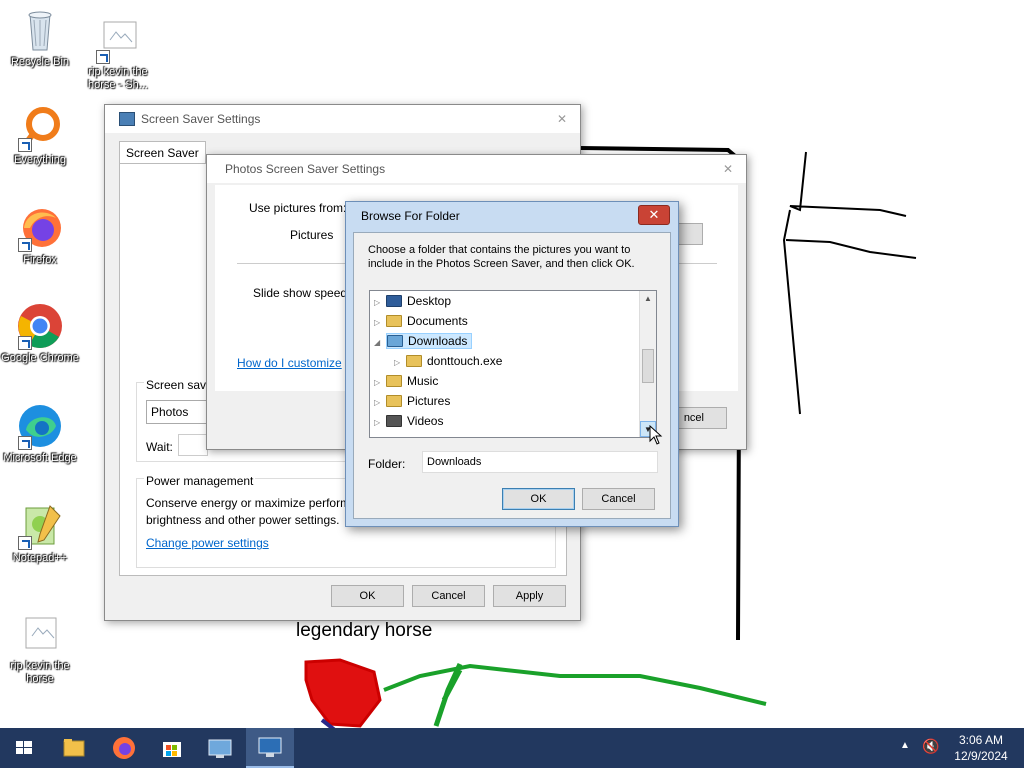  What do you see at coordinates (270, 748) in the screenshot?
I see `taskbar-screen-saver` at bounding box center [270, 748].